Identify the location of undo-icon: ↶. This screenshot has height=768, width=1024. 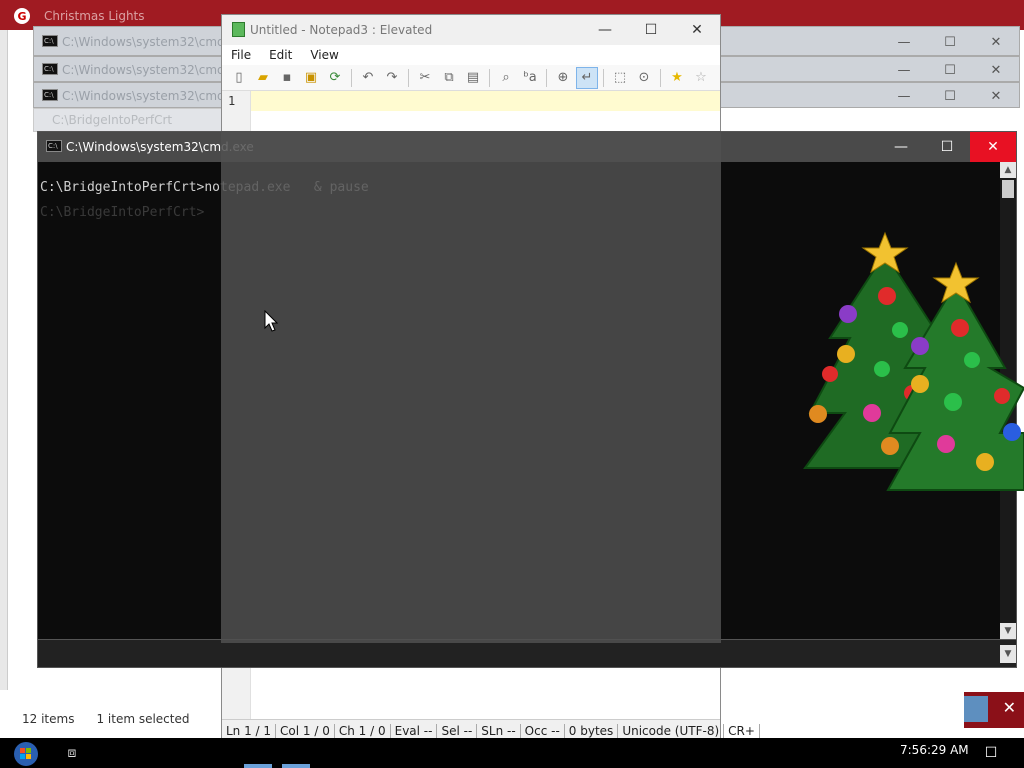
(368, 78).